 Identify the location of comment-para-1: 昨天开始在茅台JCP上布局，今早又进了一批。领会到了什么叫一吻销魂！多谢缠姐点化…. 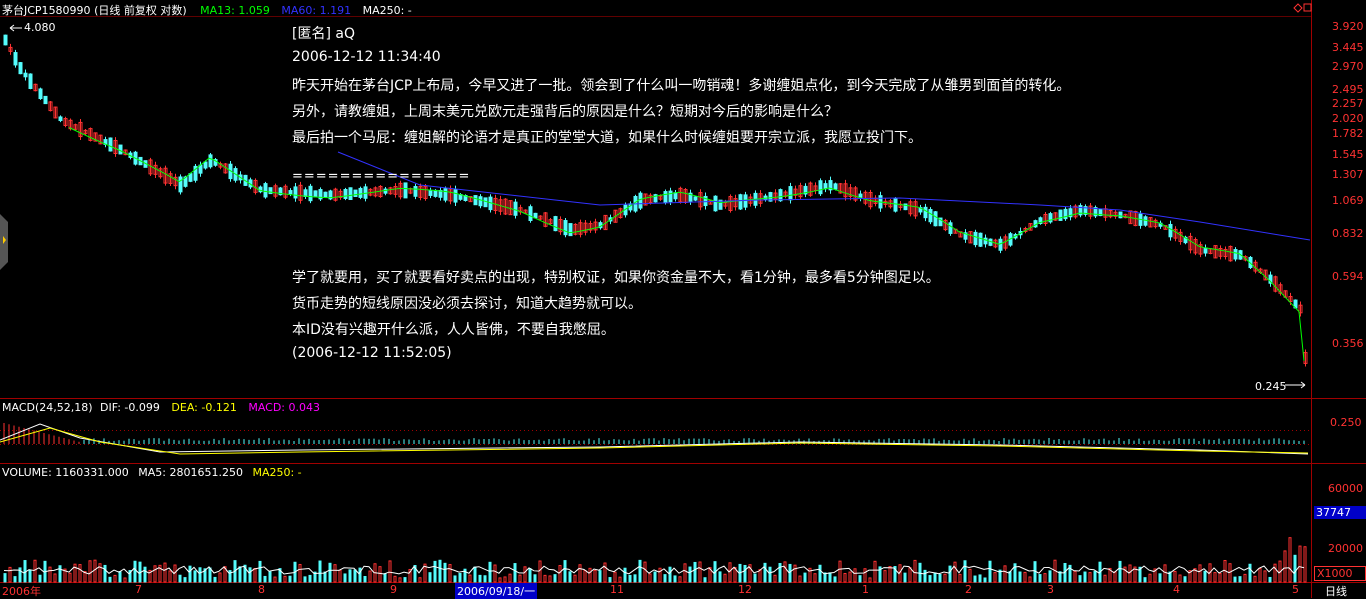
(681, 86).